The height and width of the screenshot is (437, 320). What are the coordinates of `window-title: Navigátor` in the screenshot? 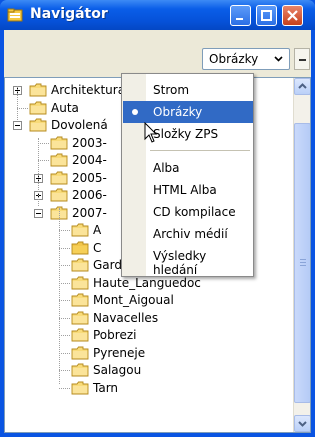 It's located at (69, 14).